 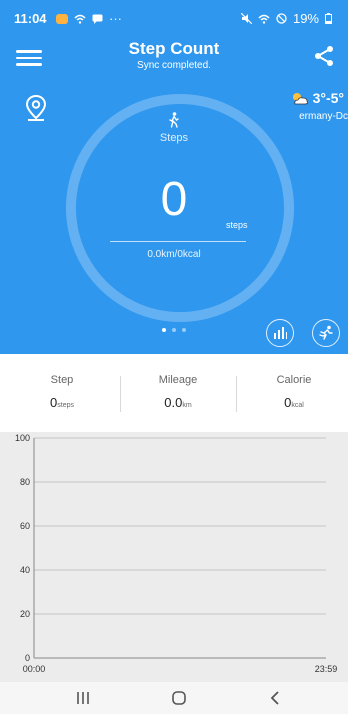 What do you see at coordinates (292, 392) in the screenshot?
I see `summary-calorie: Calorie 0kcal` at bounding box center [292, 392].